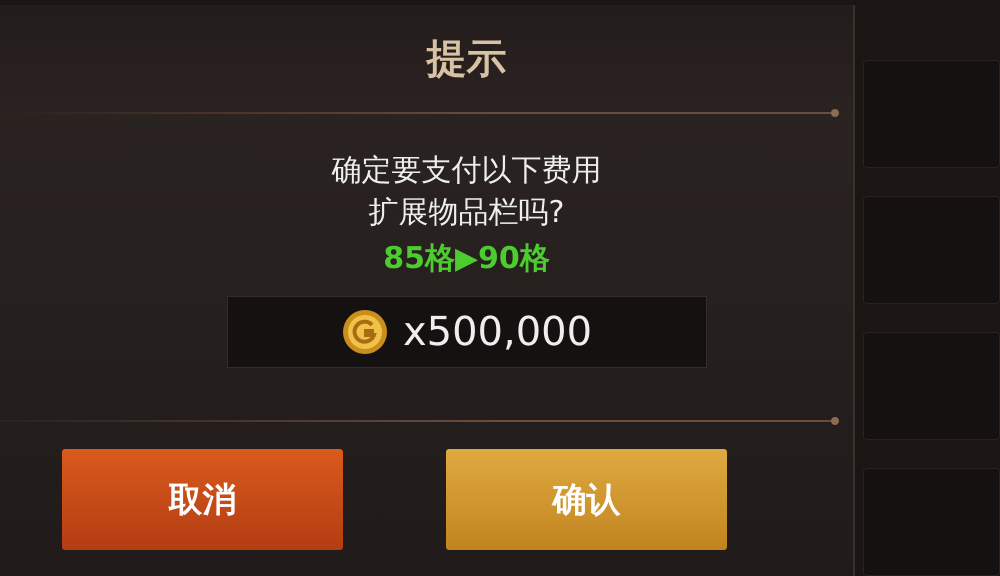 The width and height of the screenshot is (1000, 576). I want to click on confirm-button: 确认, so click(586, 499).